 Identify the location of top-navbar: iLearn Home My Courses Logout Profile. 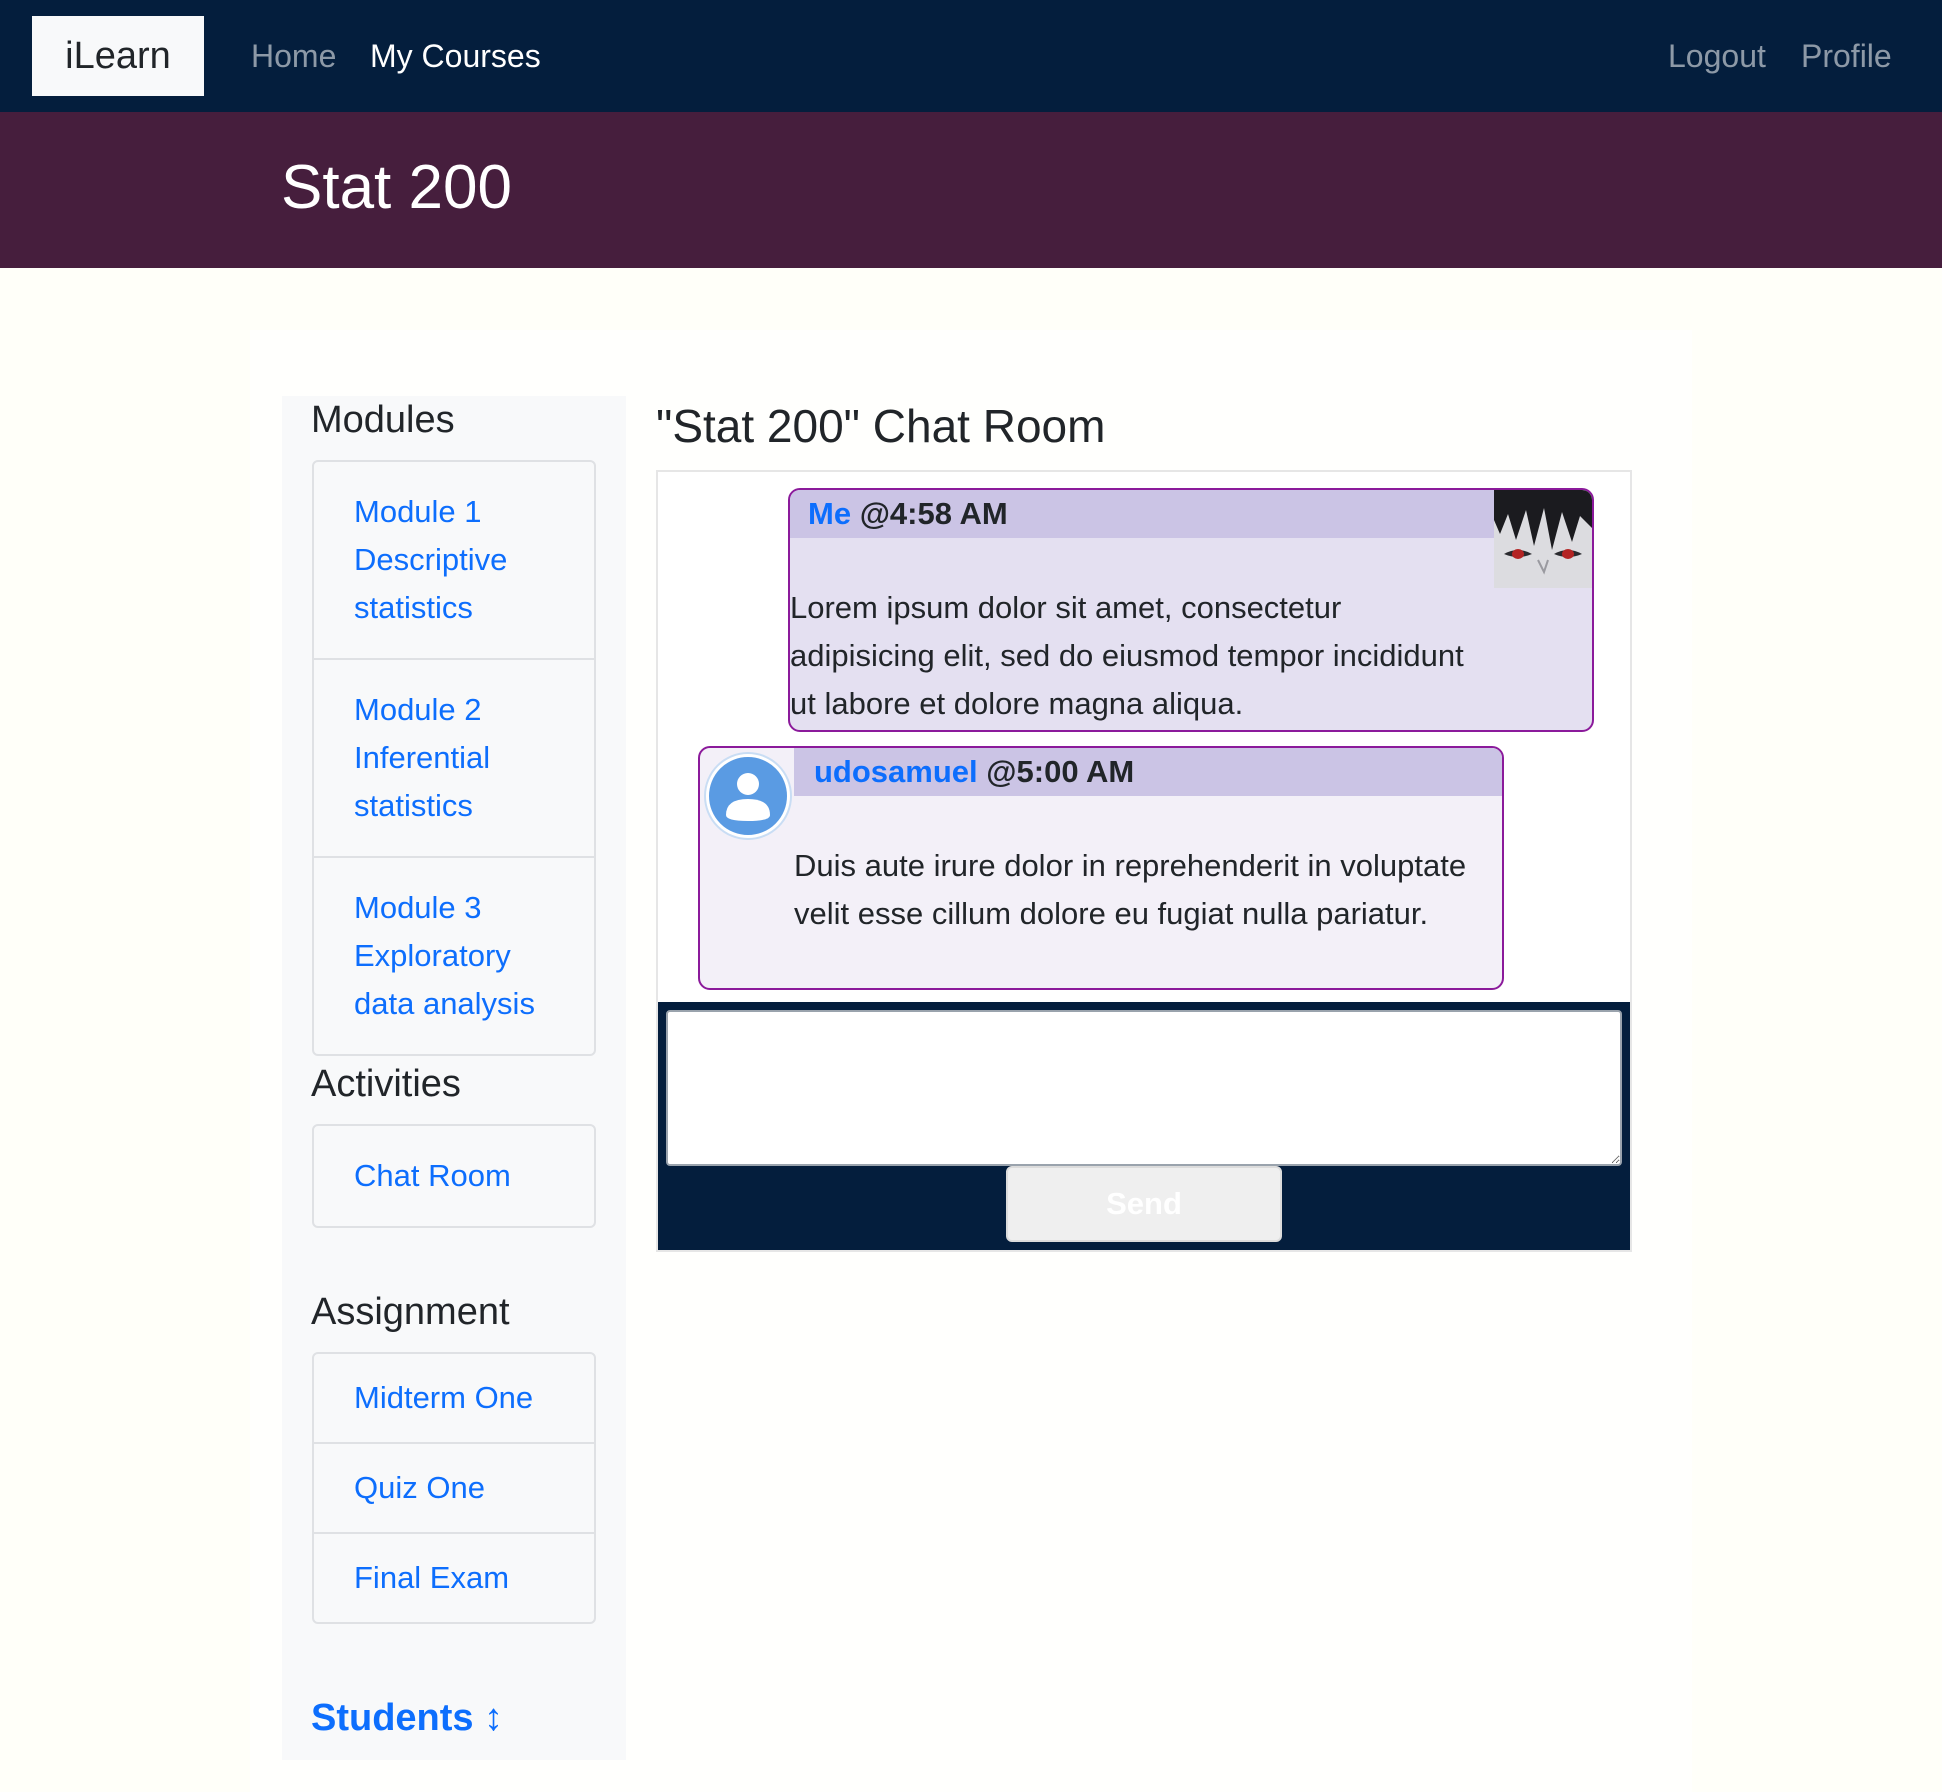
(971, 56).